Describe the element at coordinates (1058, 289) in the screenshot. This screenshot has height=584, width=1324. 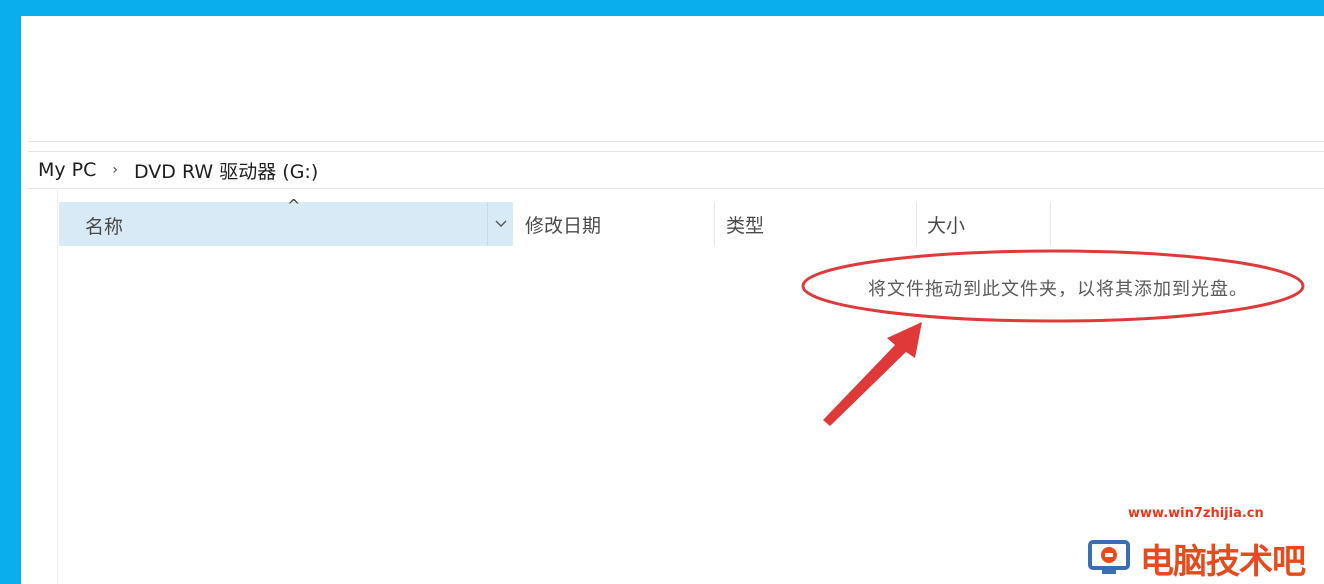
I see `empty-folder-message: 将文件拖动到此文件夹，以将其添加到光盘。` at that location.